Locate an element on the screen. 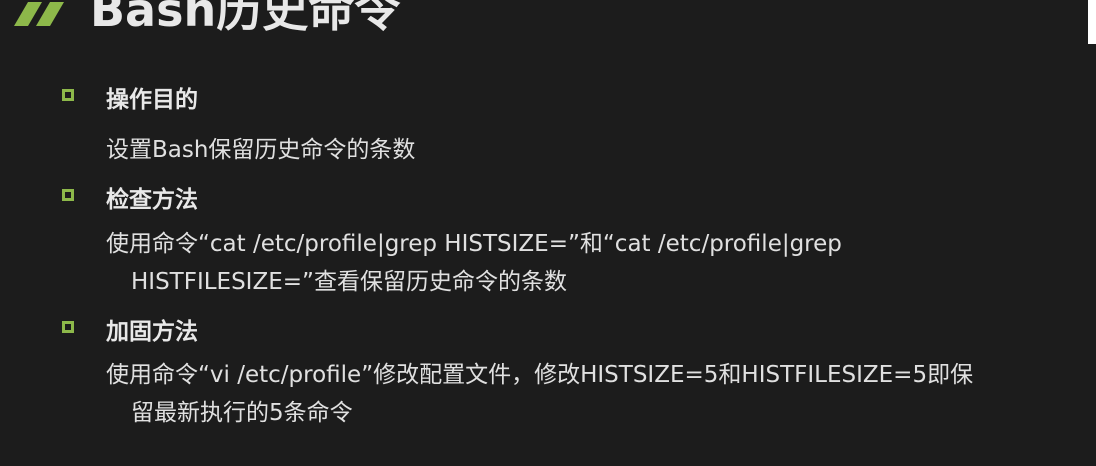  corner-box is located at coordinates (1092, 22).